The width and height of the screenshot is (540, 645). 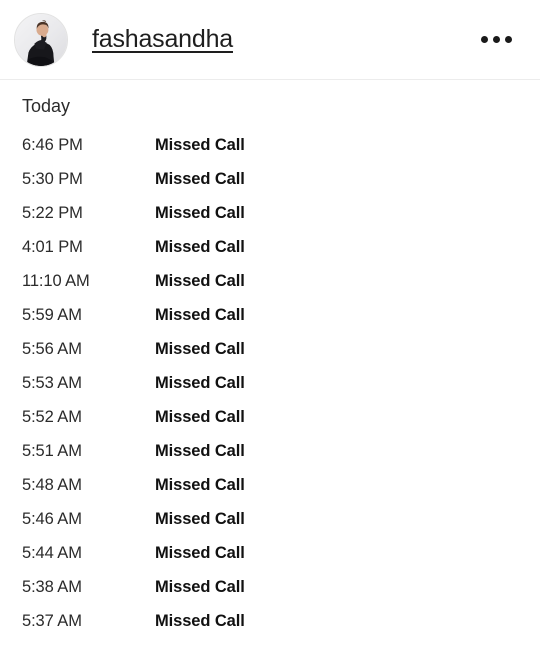 What do you see at coordinates (52, 416) in the screenshot?
I see `call-time: 5:52 AM` at bounding box center [52, 416].